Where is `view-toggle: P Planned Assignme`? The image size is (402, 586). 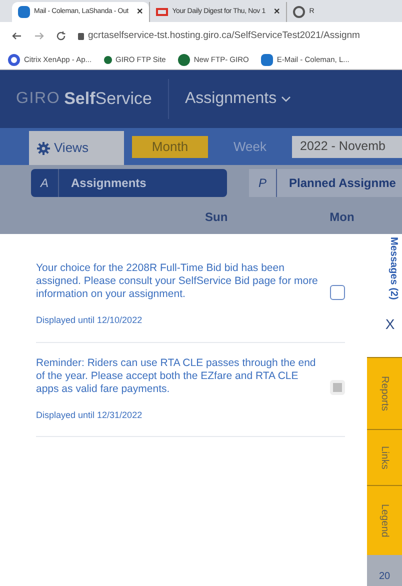 view-toggle: P Planned Assignme is located at coordinates (325, 182).